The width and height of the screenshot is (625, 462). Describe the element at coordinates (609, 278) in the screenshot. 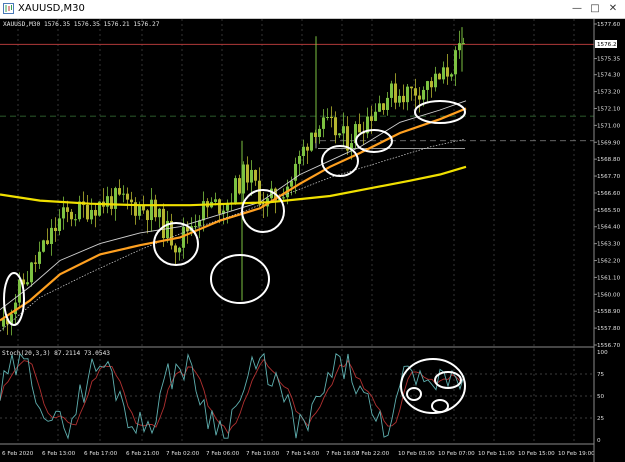

I see `price-tick-label: 1561.10` at that location.